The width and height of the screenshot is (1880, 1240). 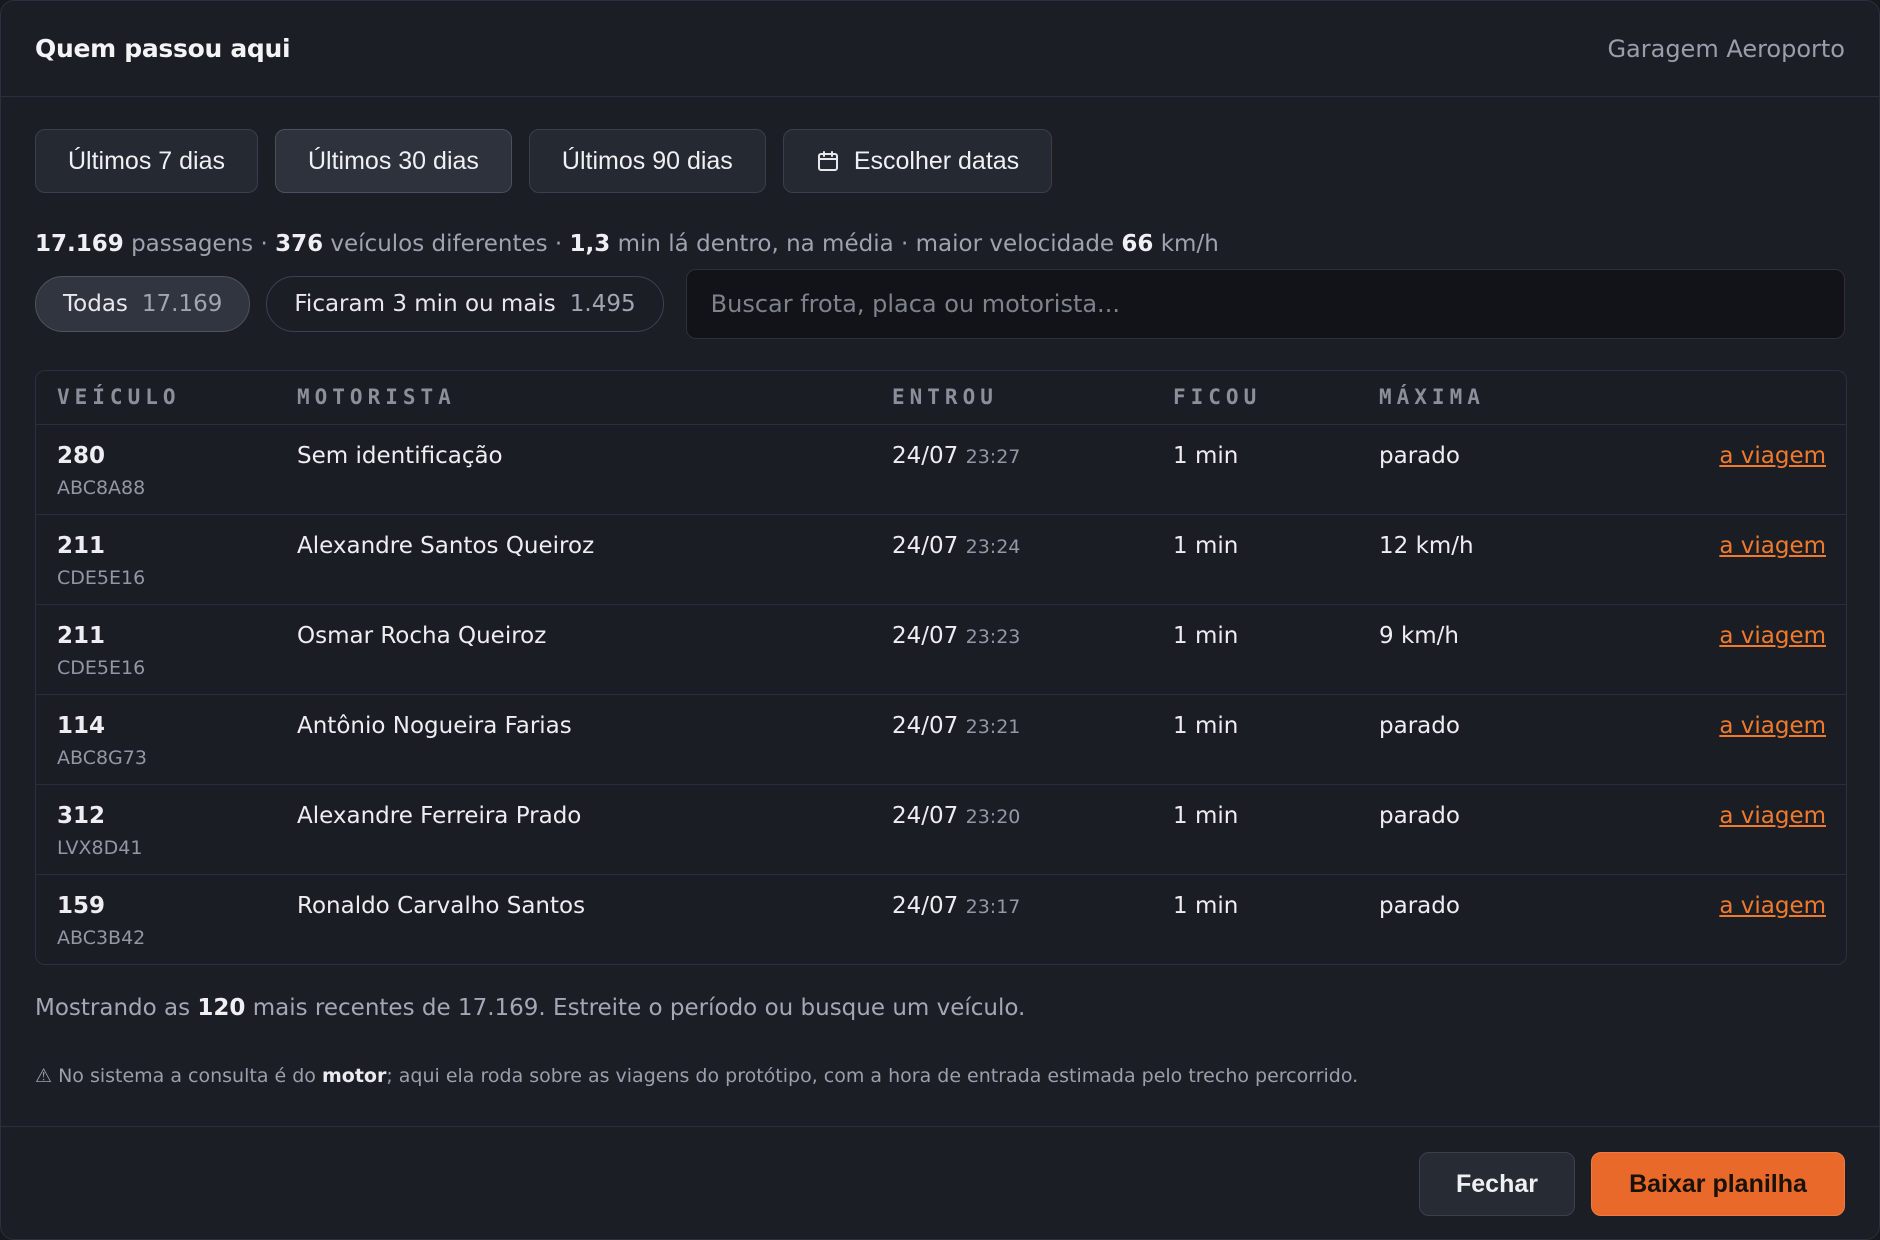 What do you see at coordinates (446, 244) in the screenshot?
I see `vehicles-label: veículos diferentes ·` at bounding box center [446, 244].